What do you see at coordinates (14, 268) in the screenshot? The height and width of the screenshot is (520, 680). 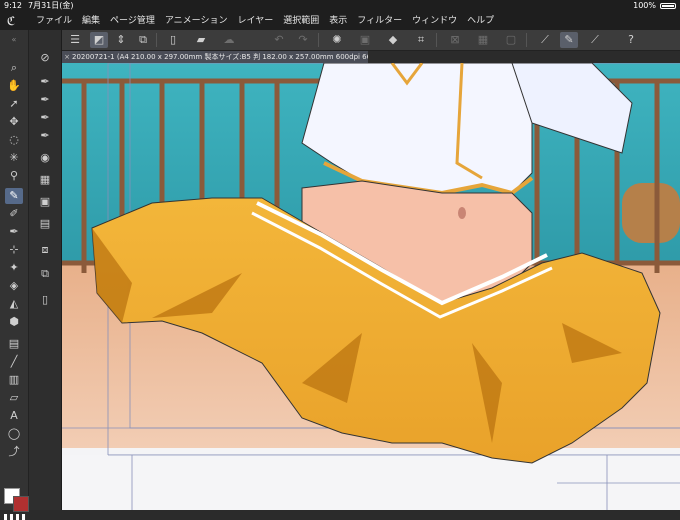 I see `decoration-icon: ✦` at bounding box center [14, 268].